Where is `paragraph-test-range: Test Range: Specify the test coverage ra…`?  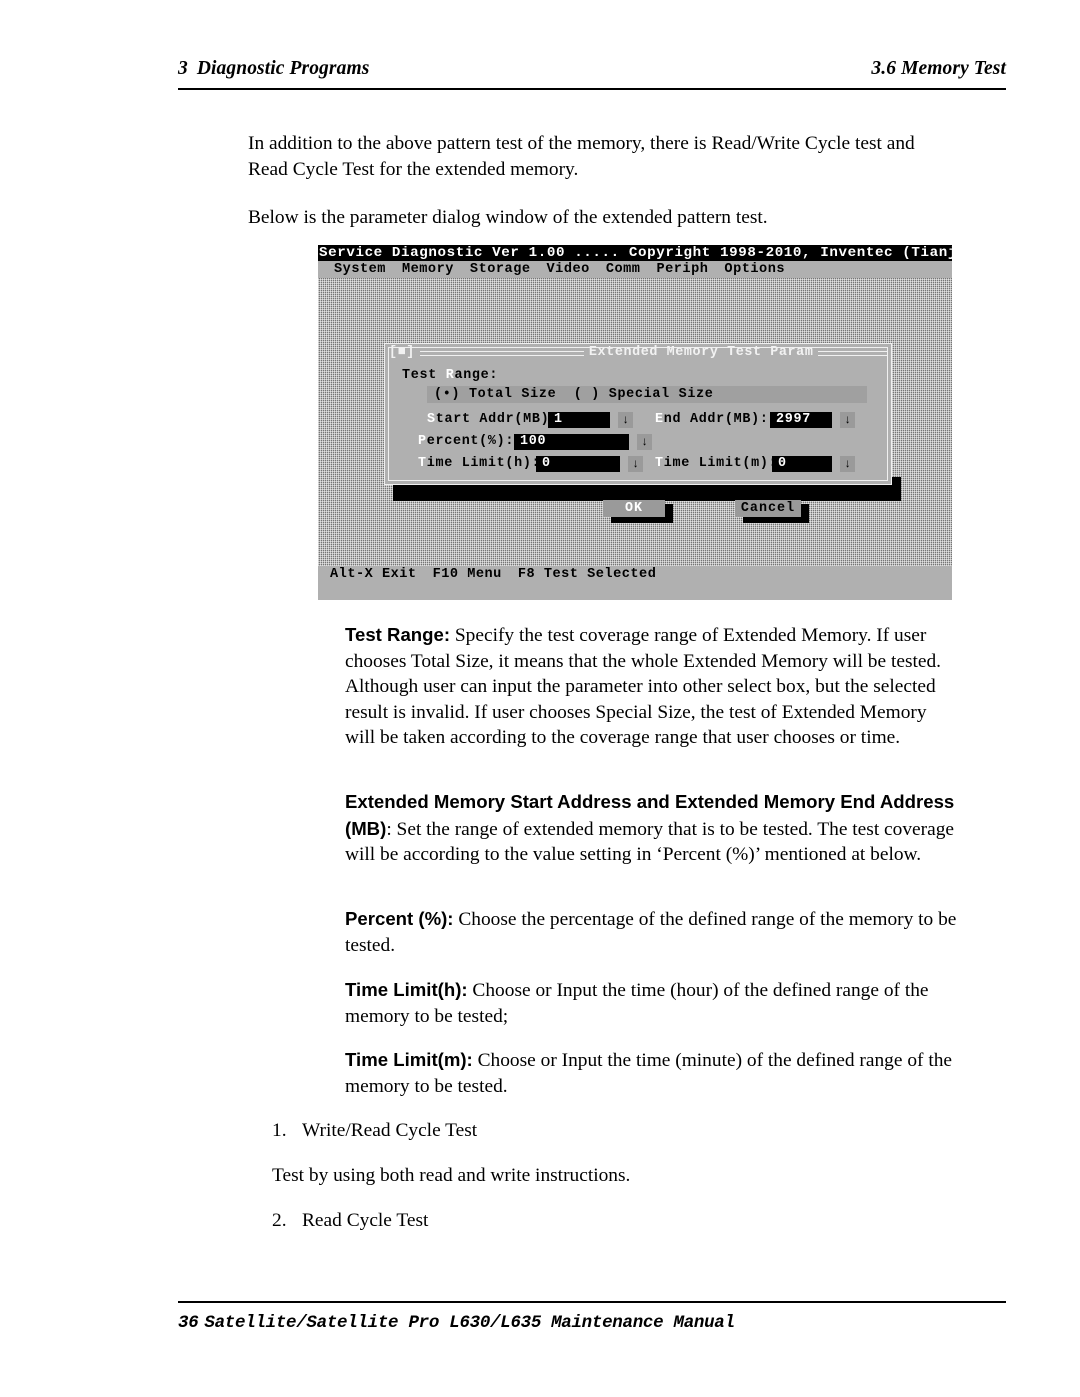
paragraph-test-range: Test Range: Specify the test coverage ra… is located at coordinates (651, 686).